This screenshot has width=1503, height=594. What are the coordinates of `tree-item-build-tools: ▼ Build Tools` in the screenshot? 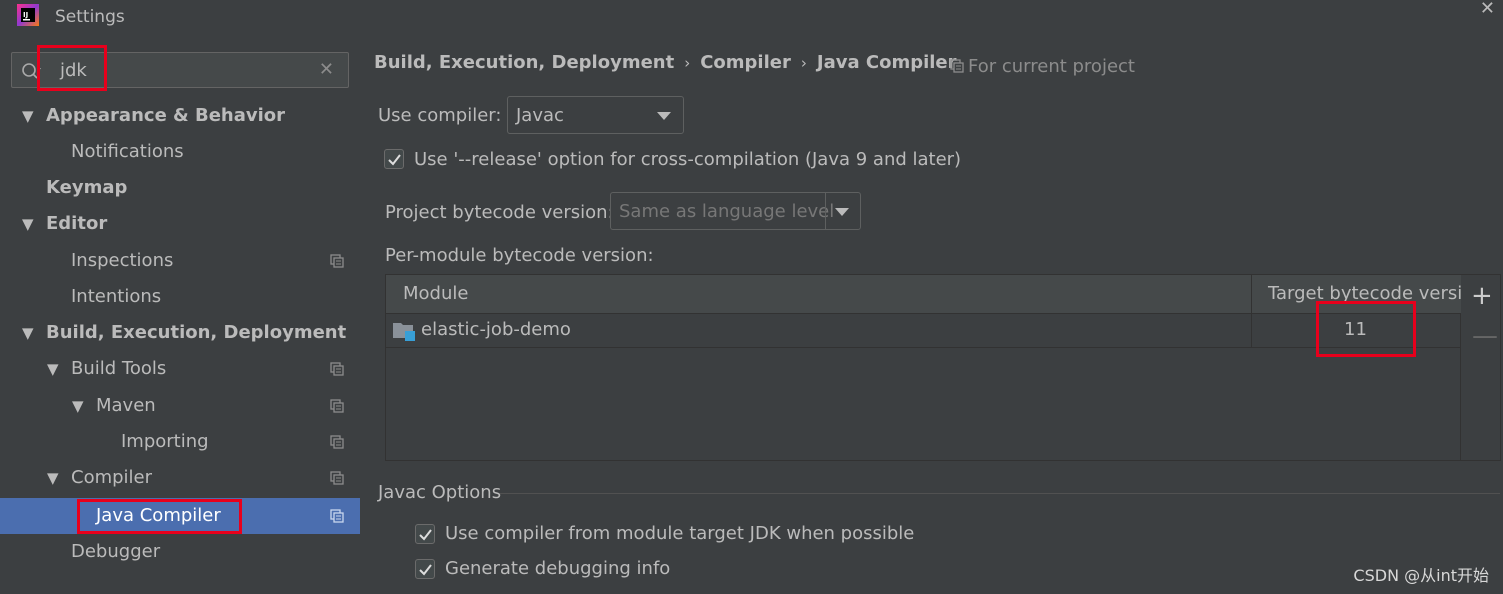 It's located at (180, 369).